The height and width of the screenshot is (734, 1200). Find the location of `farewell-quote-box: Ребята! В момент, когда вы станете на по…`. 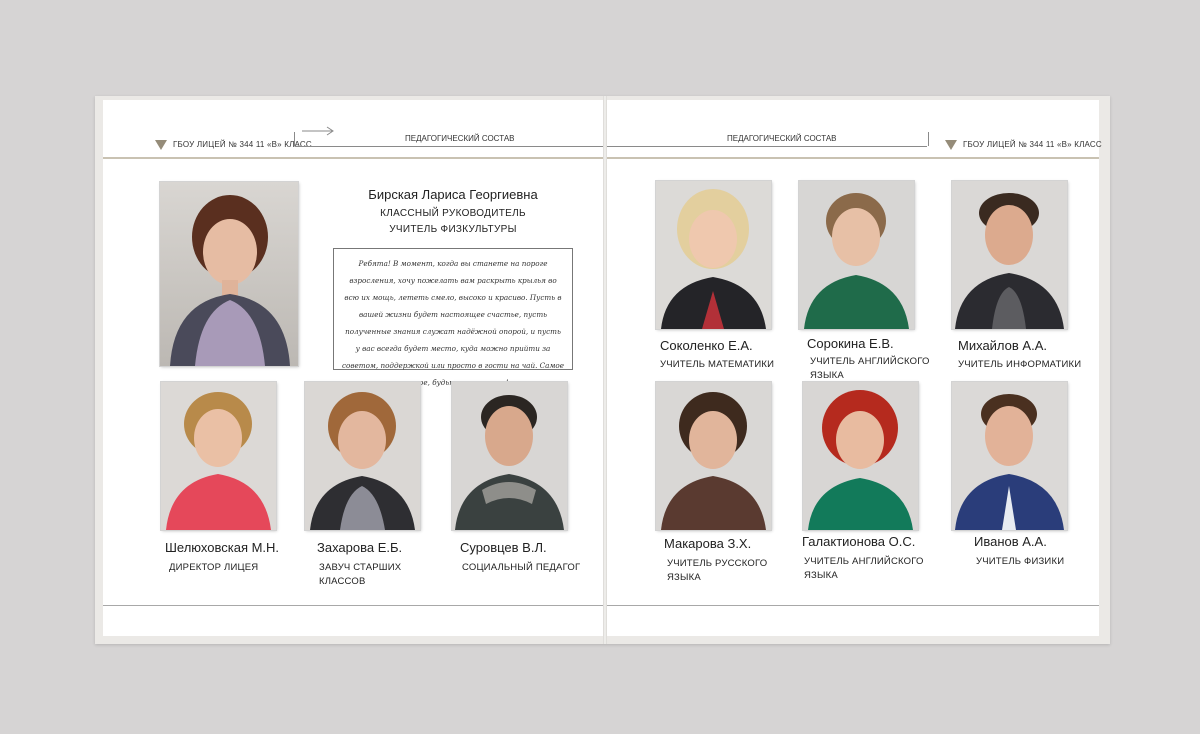

farewell-quote-box: Ребята! В момент, когда вы станете на по… is located at coordinates (453, 317).